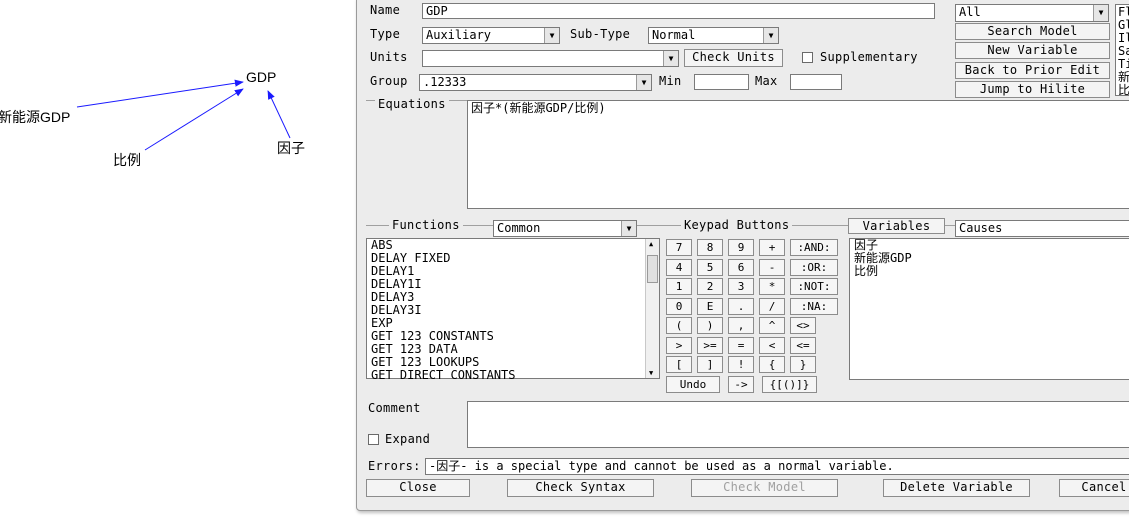  I want to click on key-close-bracket: ], so click(710, 364).